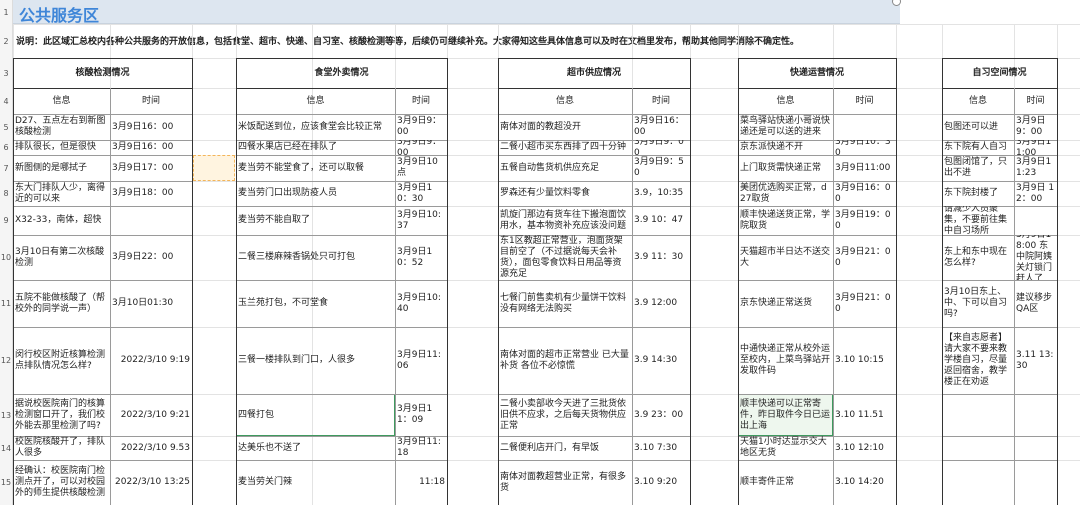  Describe the element at coordinates (661, 482) in the screenshot. I see `time-cell: 3.10 9:20` at that location.